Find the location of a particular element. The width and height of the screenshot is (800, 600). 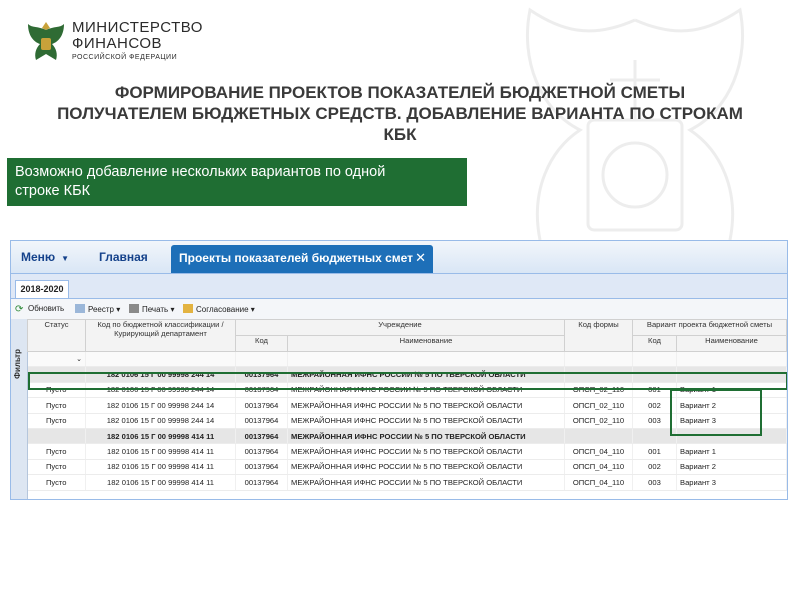

ministry-line3: РОССИЙСКОЙ ФЕДЕРАЦИИ is located at coordinates (125, 57).